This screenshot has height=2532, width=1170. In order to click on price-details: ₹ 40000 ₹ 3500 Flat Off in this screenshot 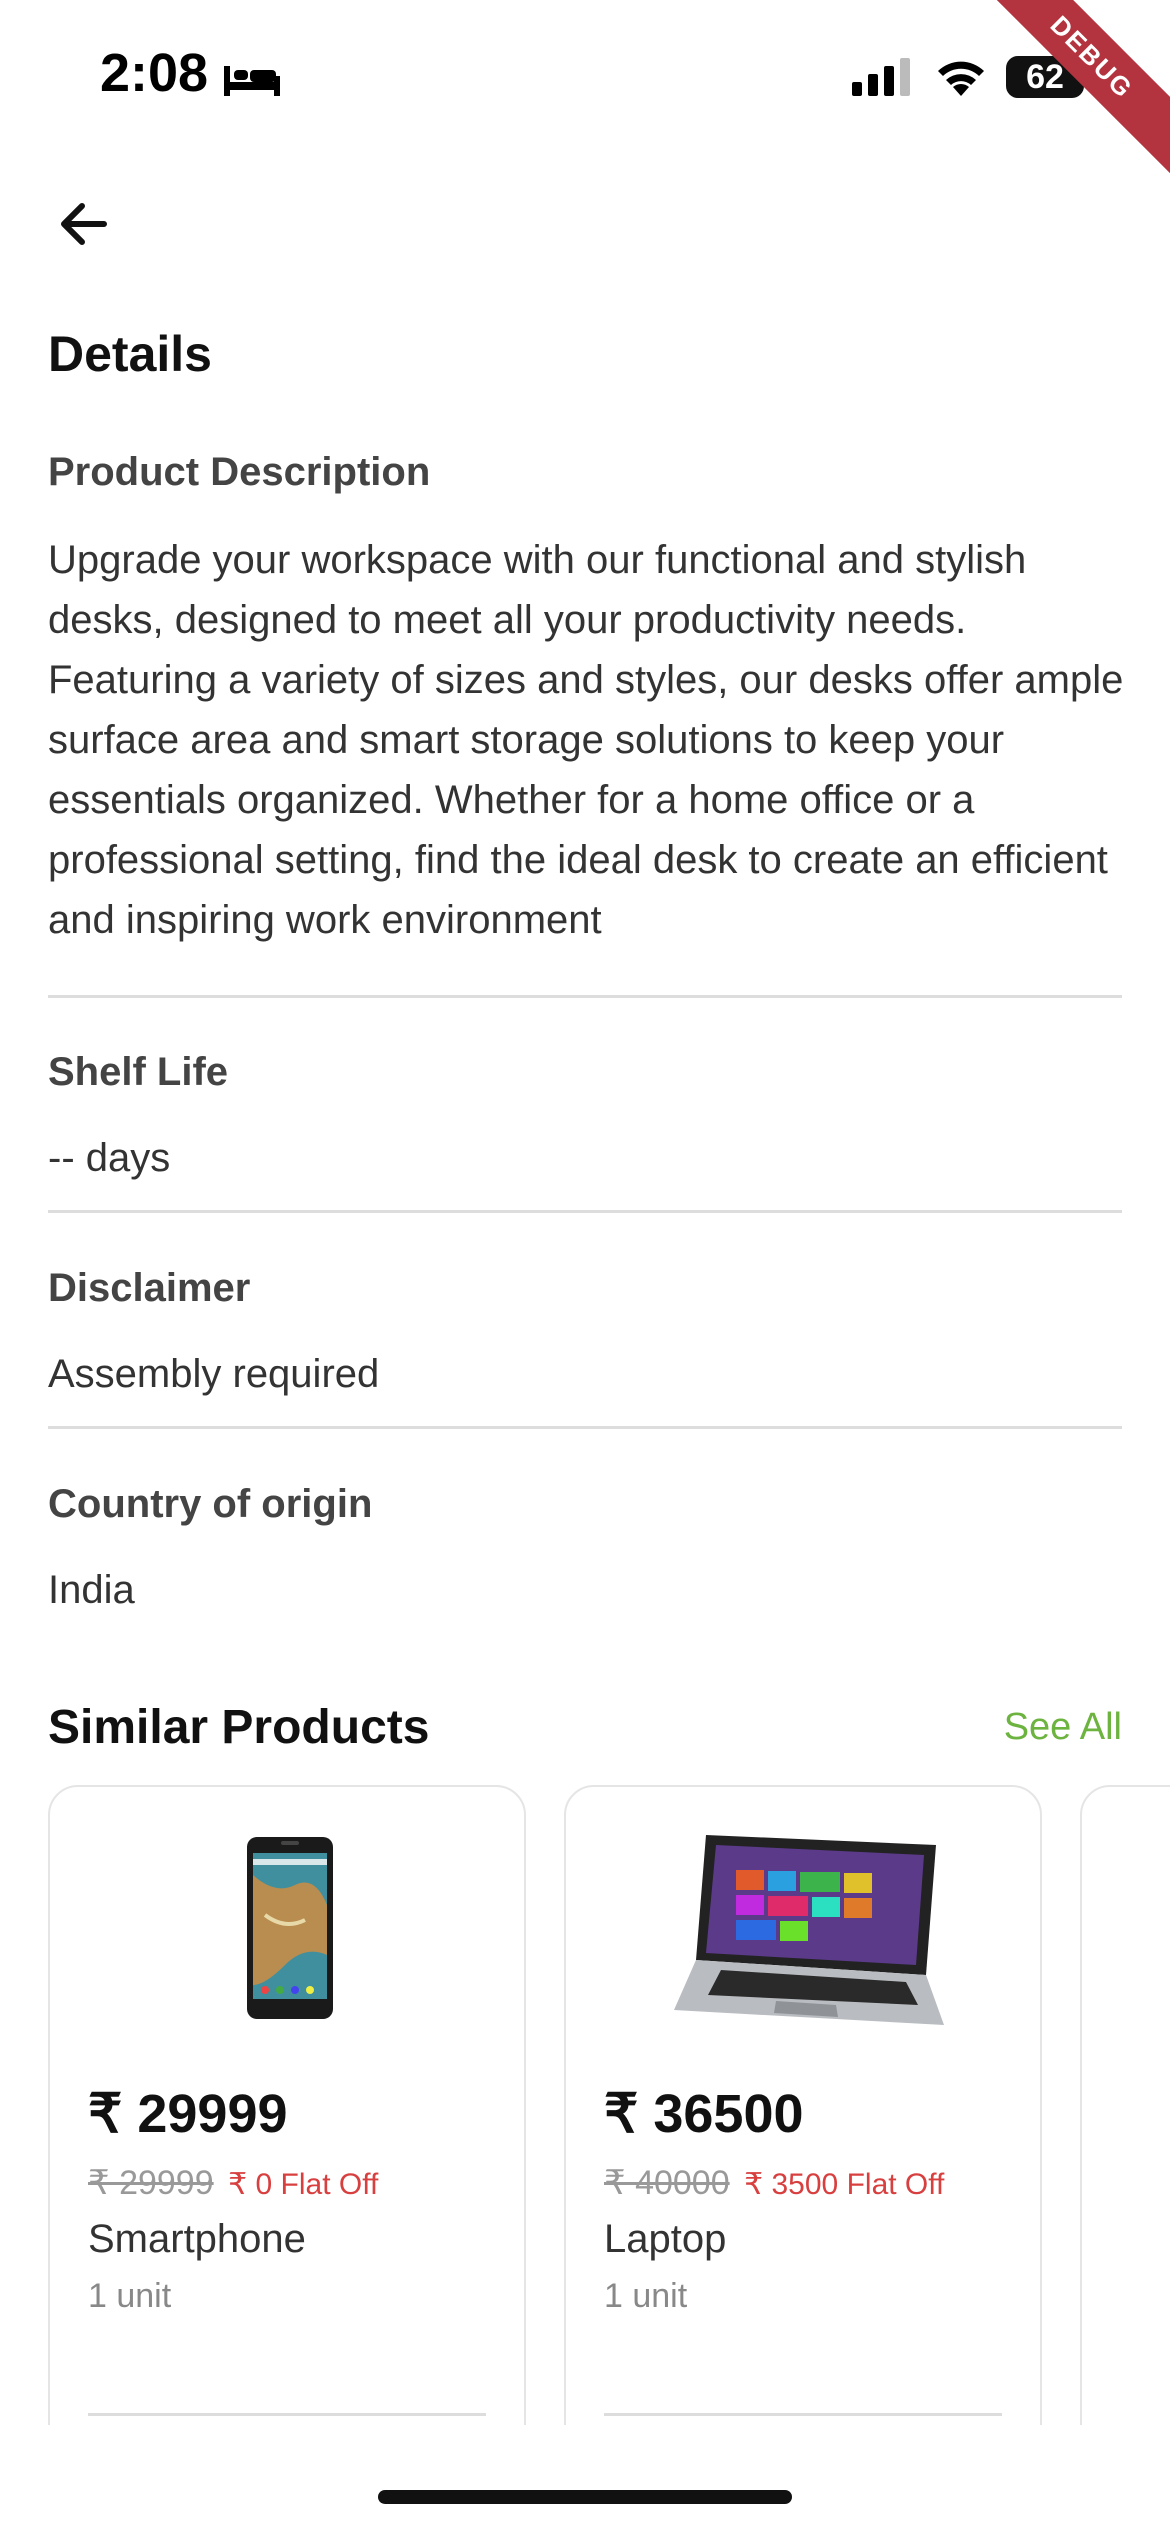, I will do `click(774, 2183)`.